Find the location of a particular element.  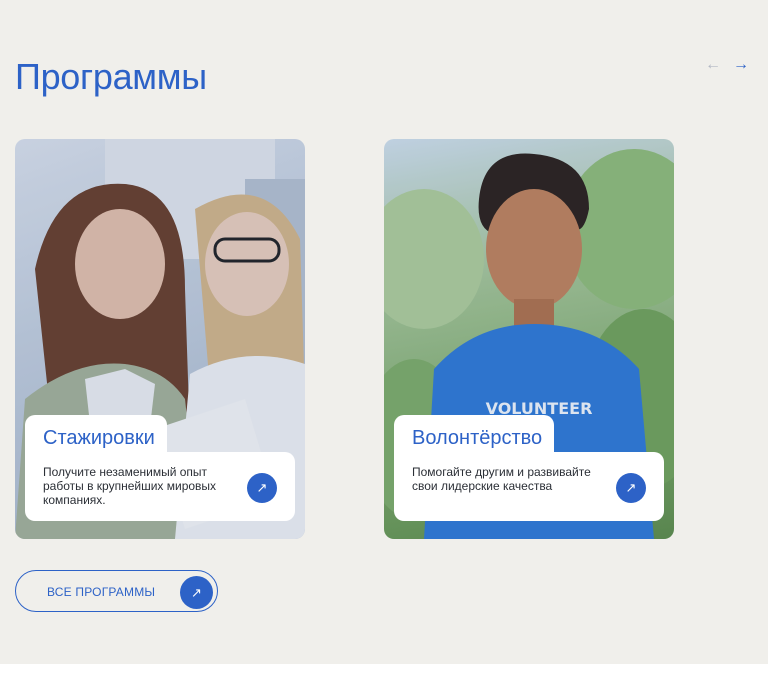

next-arrow-button: → is located at coordinates (741, 65).